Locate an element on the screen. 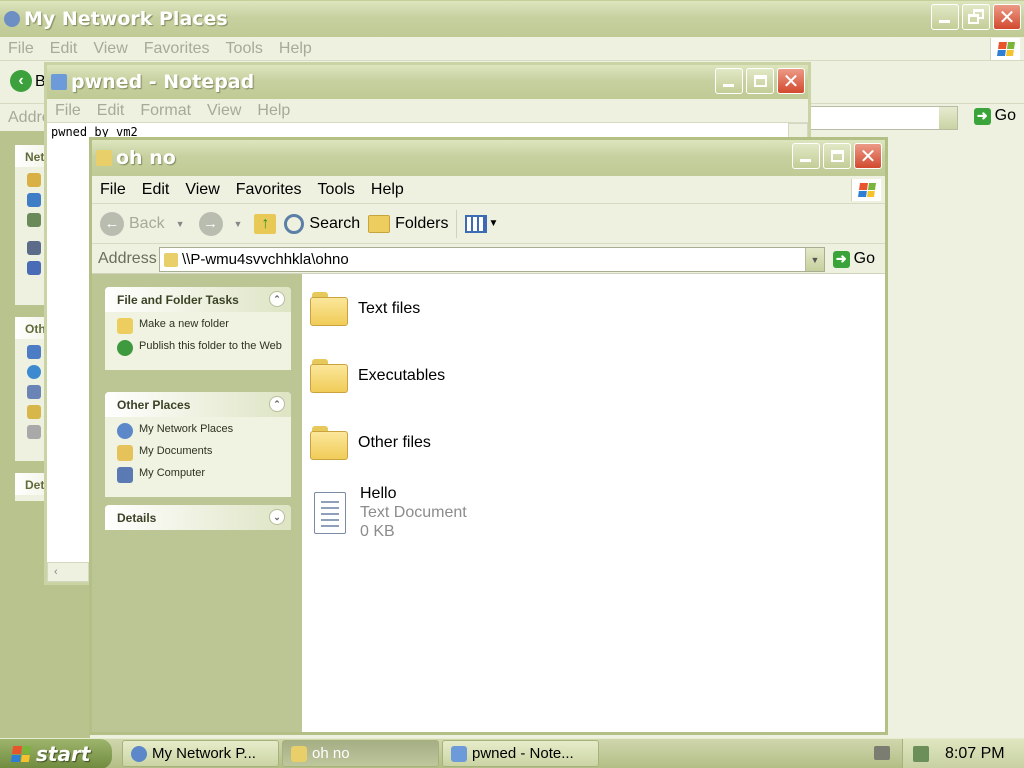 Image resolution: width=1024 pixels, height=768 pixels. ohno-title: oh no is located at coordinates (146, 158).